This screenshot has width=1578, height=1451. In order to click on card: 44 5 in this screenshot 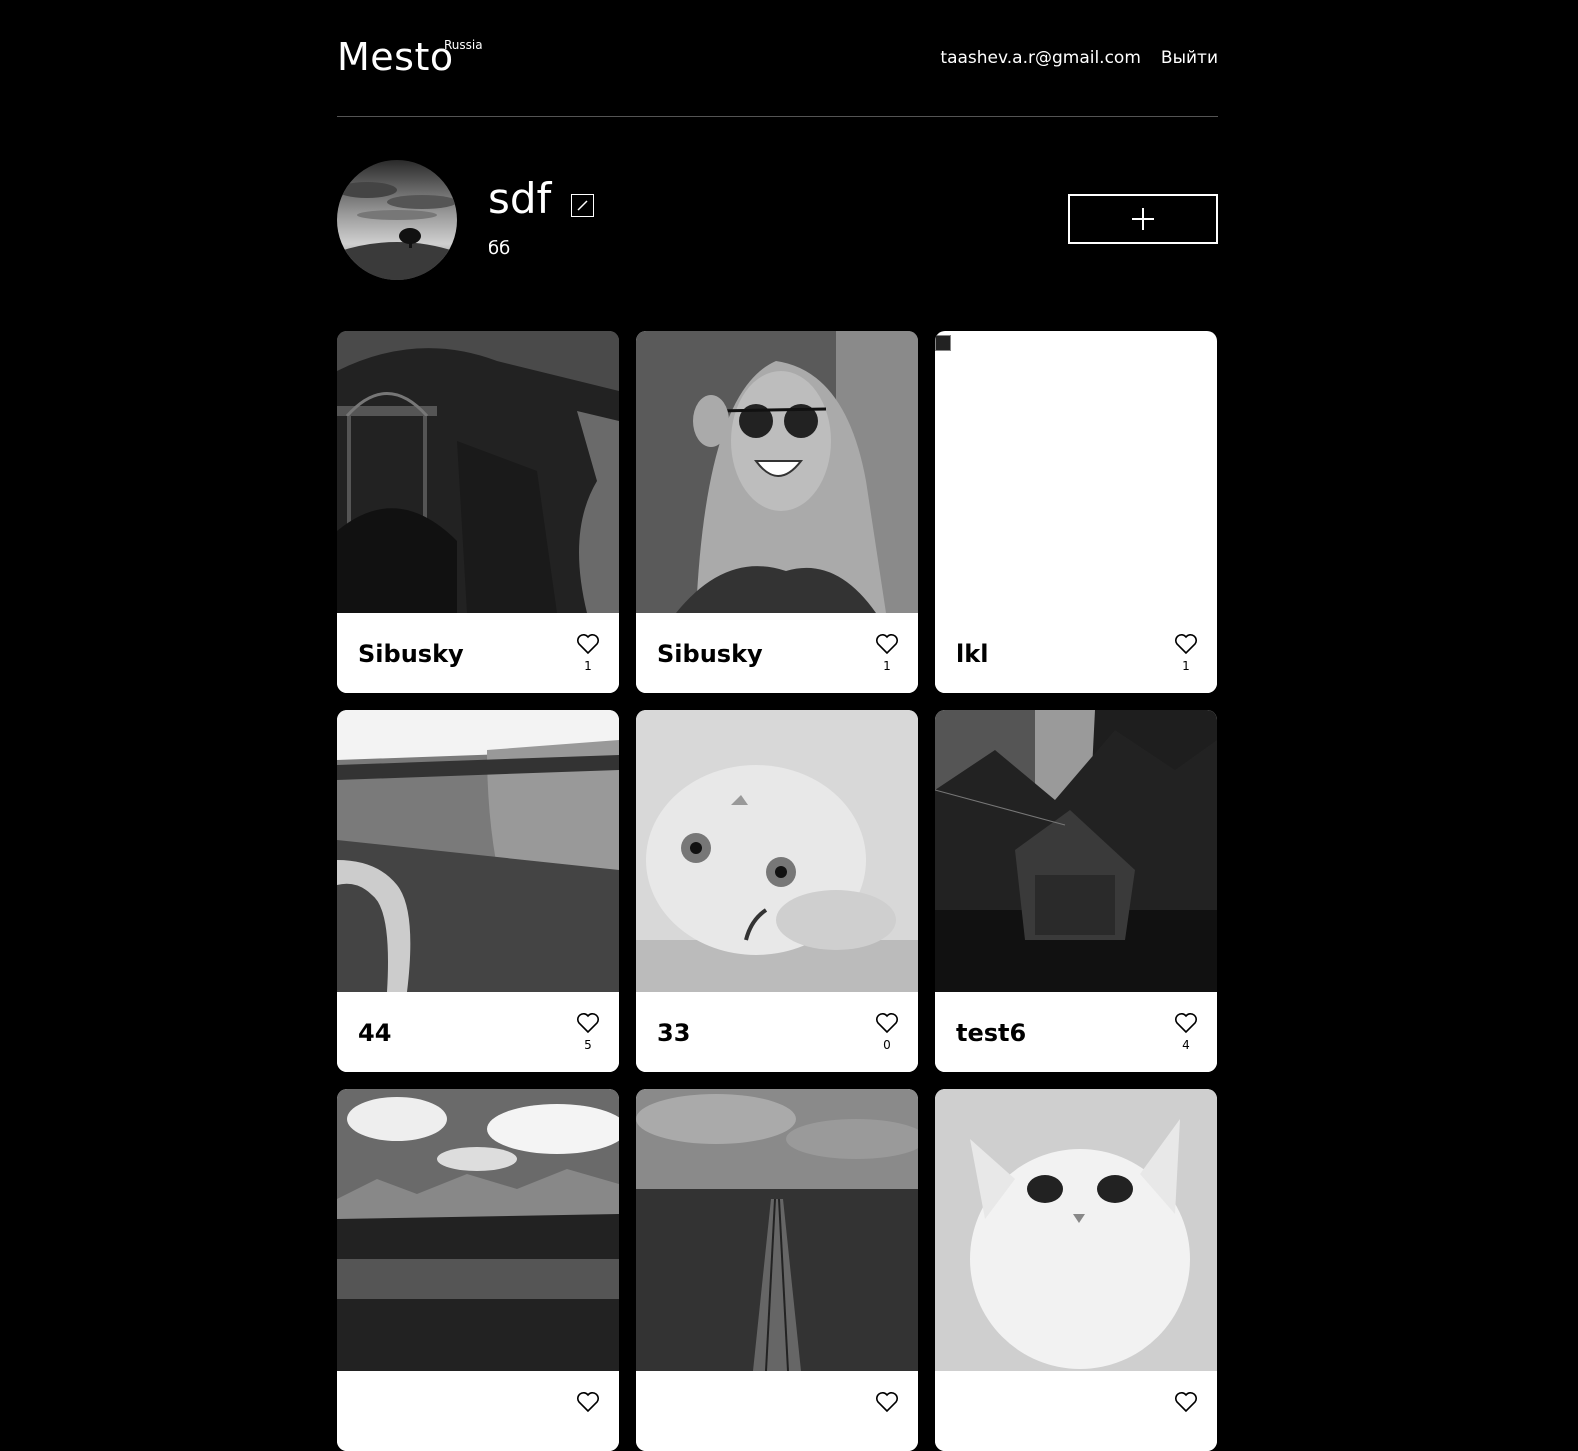, I will do `click(478, 891)`.